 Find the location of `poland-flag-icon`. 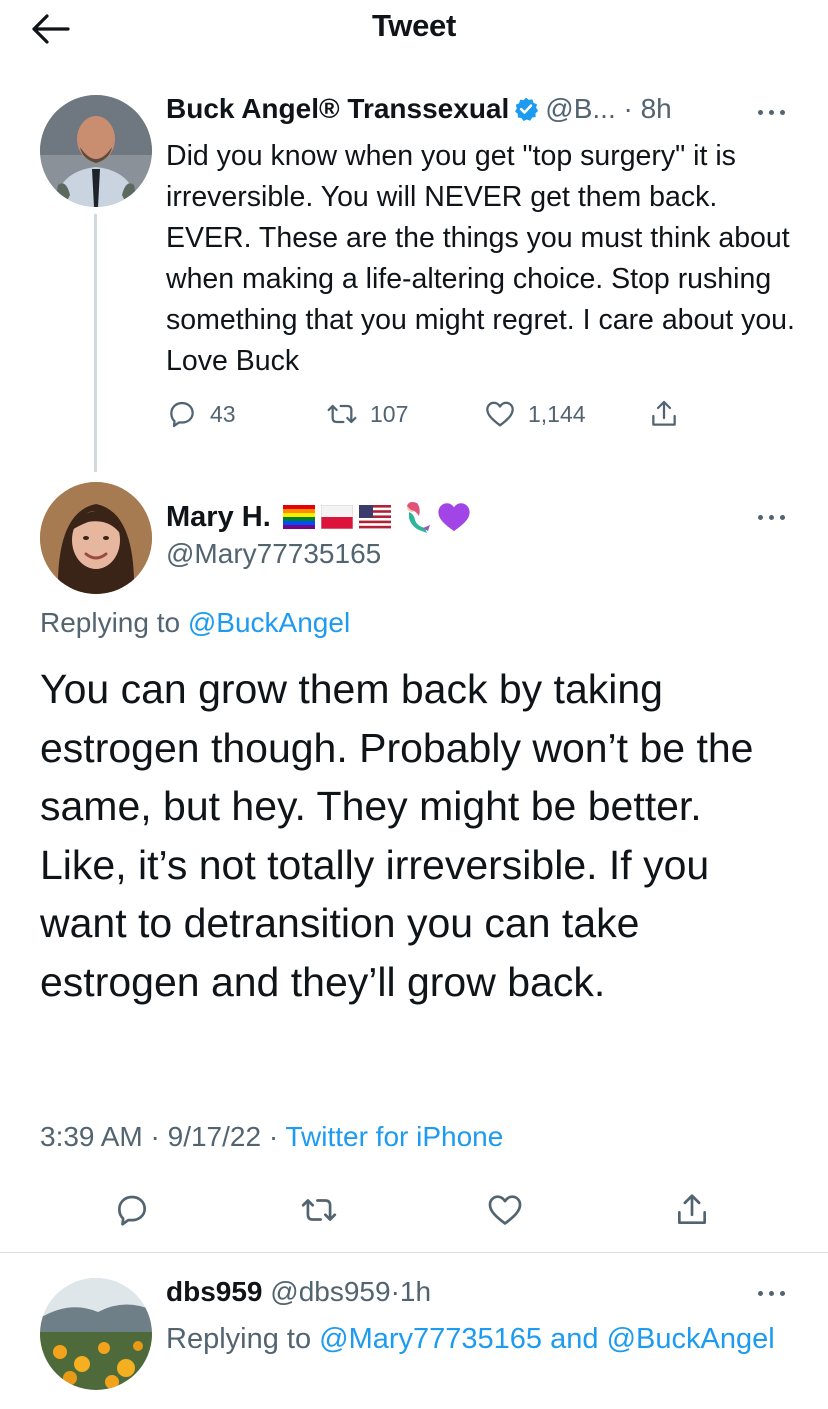

poland-flag-icon is located at coordinates (336, 517).